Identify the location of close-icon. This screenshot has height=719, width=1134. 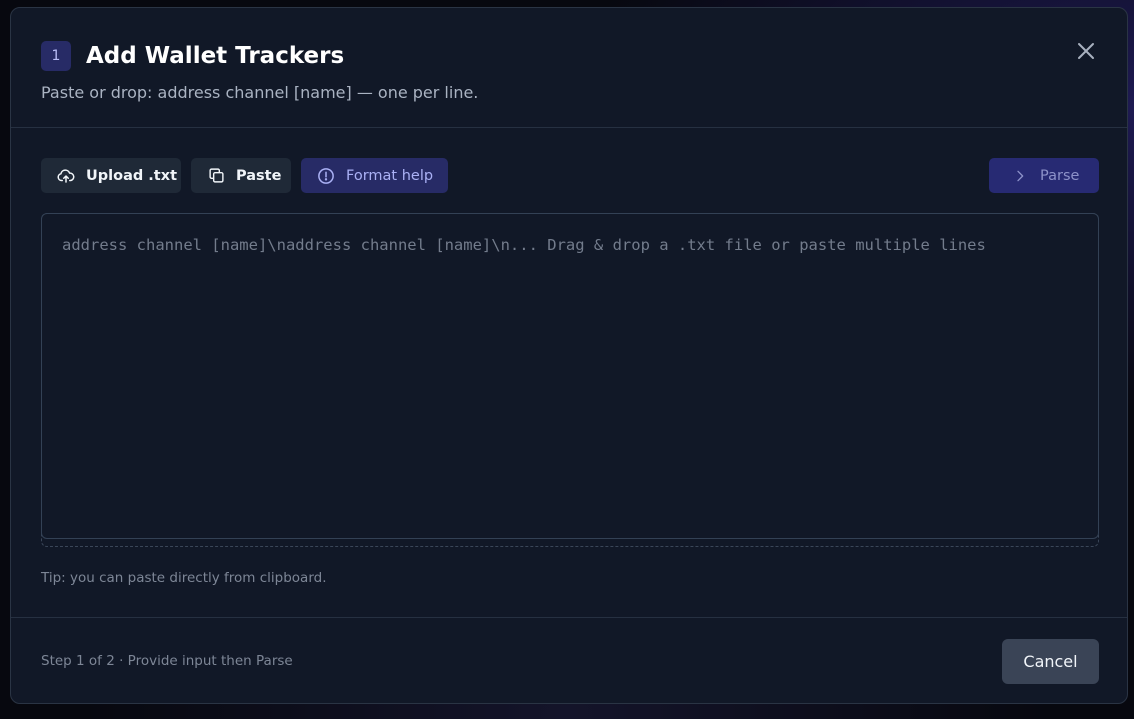
(1086, 51).